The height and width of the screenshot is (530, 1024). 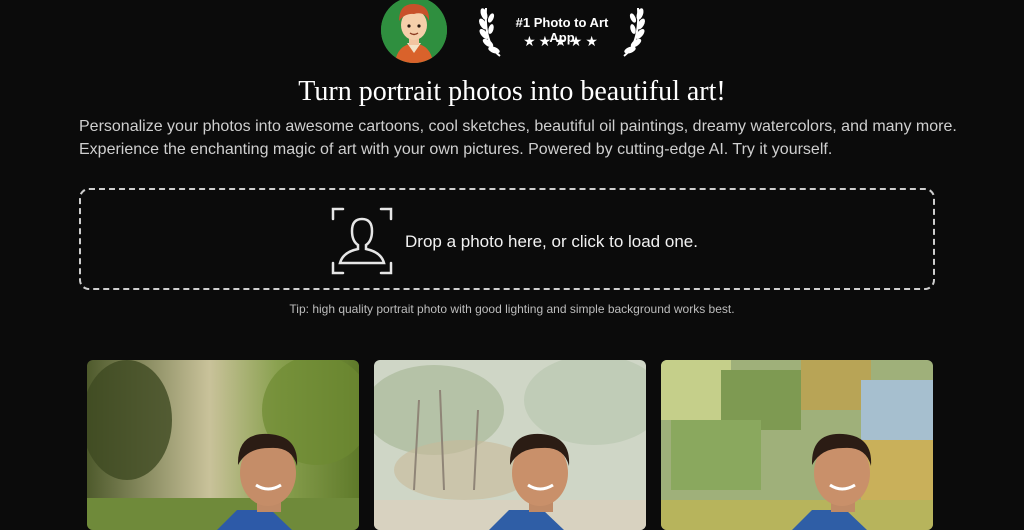 What do you see at coordinates (562, 41) in the screenshot?
I see `rating-stars: ★★★★★` at bounding box center [562, 41].